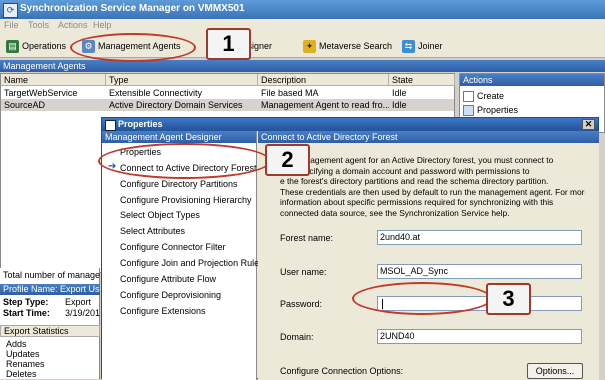  What do you see at coordinates (50, 289) in the screenshot?
I see `profile-name: Profile Name: Export User` at bounding box center [50, 289].